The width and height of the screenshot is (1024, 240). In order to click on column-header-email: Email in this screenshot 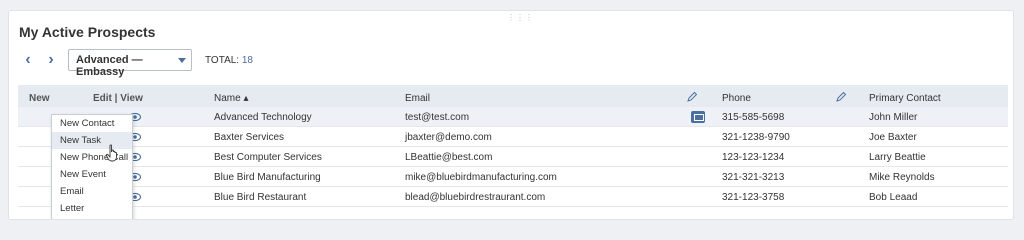, I will do `click(417, 98)`.